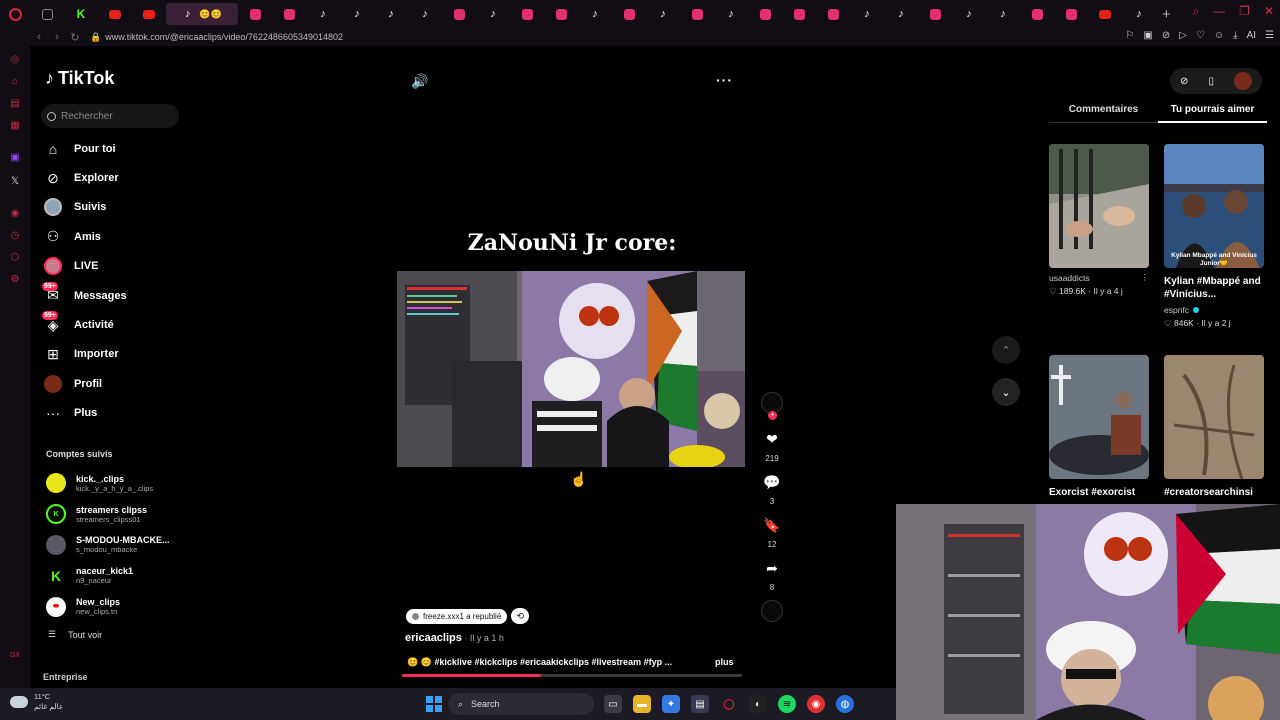 This screenshot has height=720, width=1280. I want to click on device-icon: ▯, so click(1211, 81).